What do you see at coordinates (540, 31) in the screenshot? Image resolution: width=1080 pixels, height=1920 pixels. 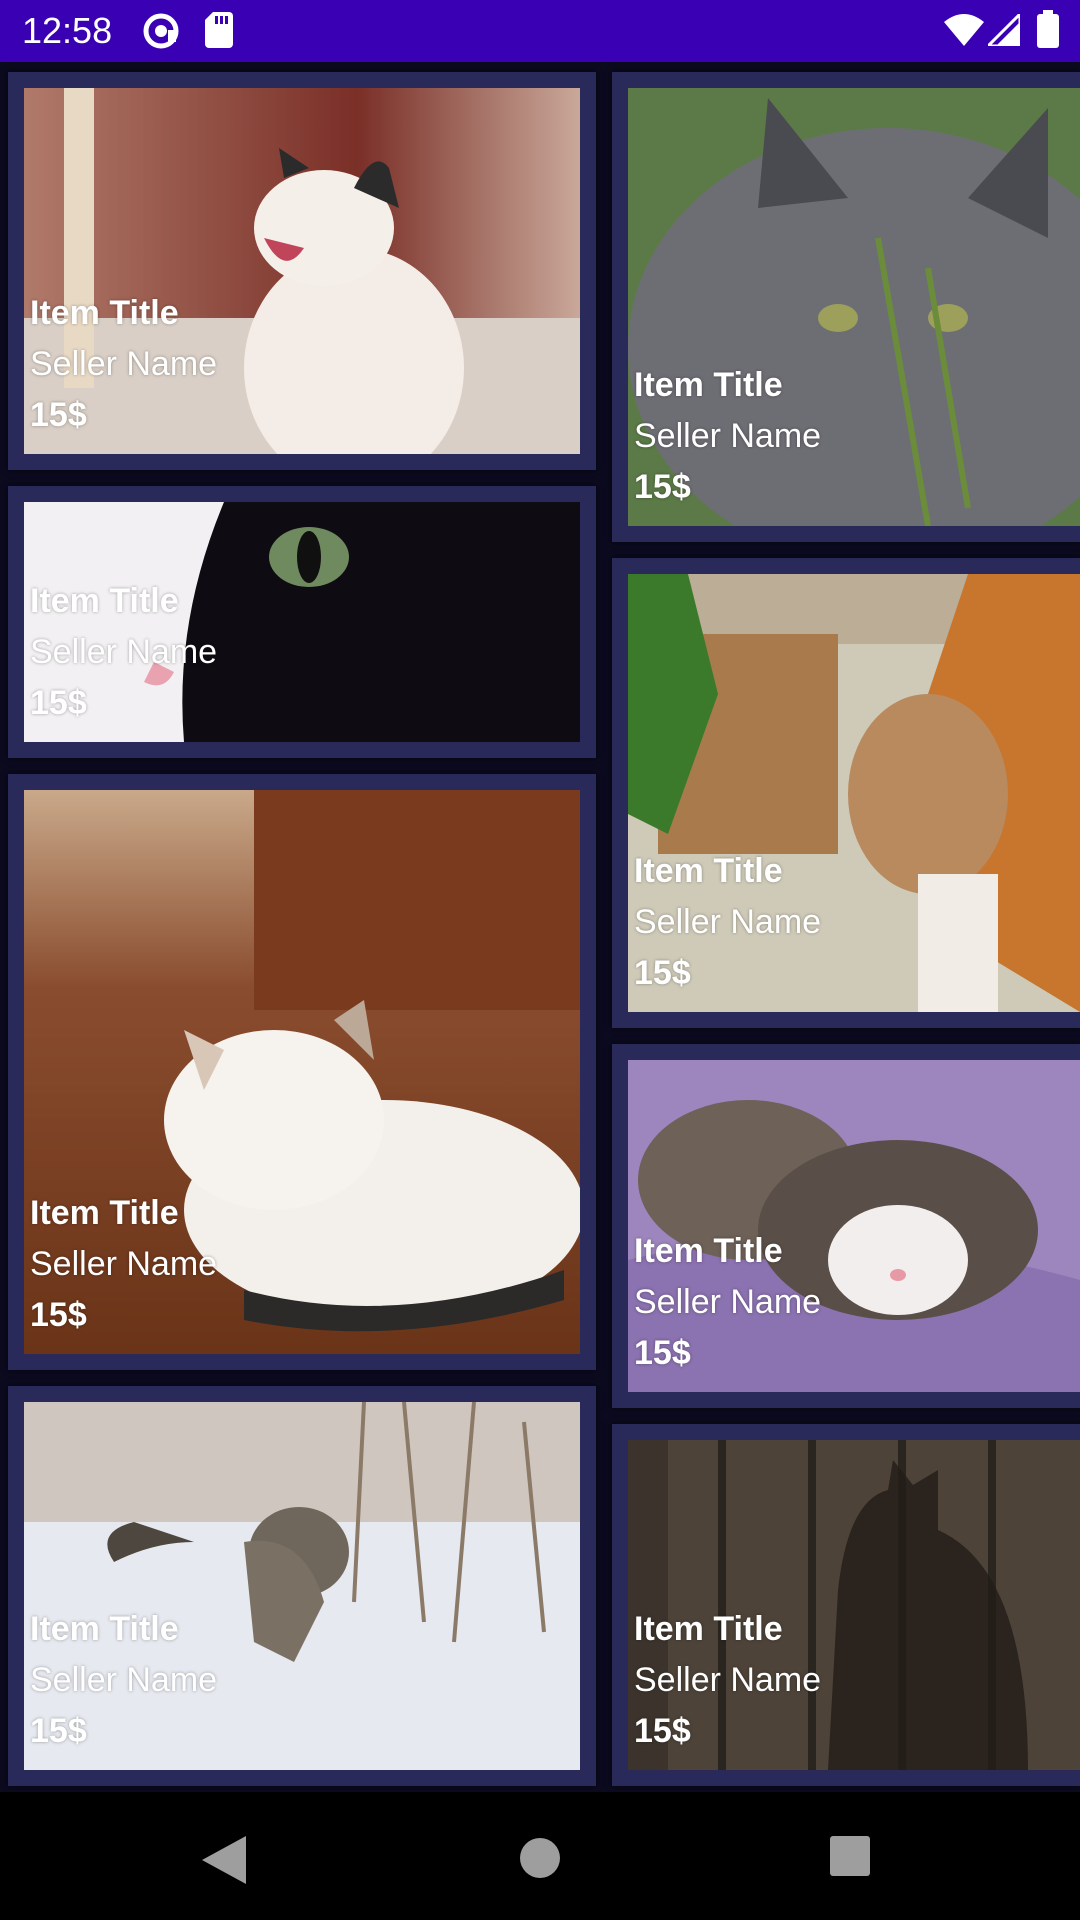 I see `status-bar: 12:58` at bounding box center [540, 31].